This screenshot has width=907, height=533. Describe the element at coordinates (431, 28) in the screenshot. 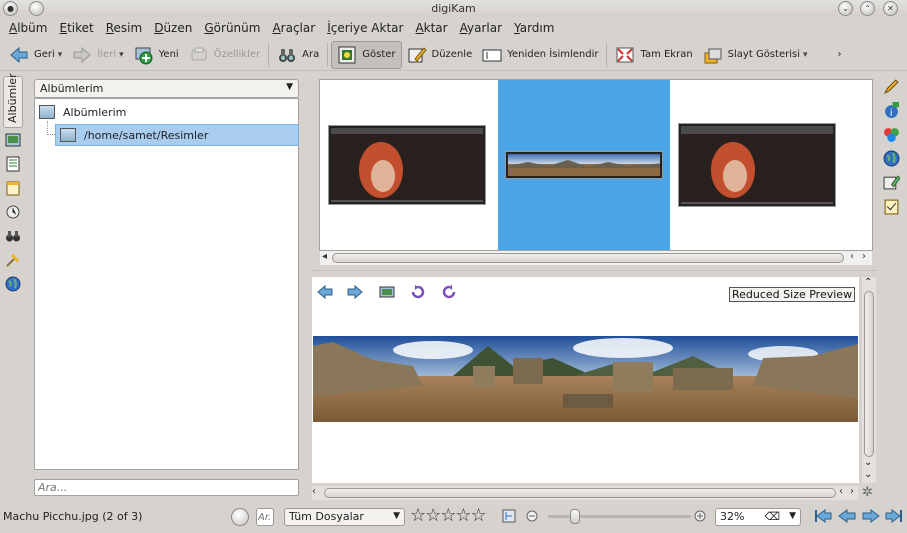

I see `menu-export: Aktar` at that location.